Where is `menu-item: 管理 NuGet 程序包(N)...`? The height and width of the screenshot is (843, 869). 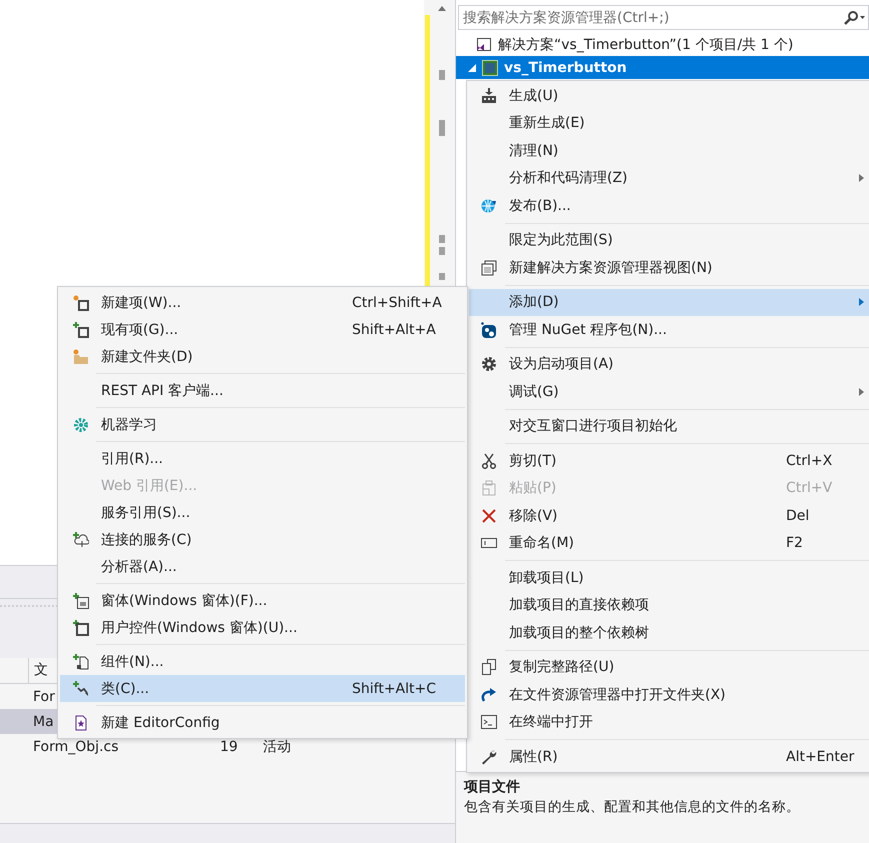 menu-item: 管理 NuGet 程序包(N)... is located at coordinates (669, 330).